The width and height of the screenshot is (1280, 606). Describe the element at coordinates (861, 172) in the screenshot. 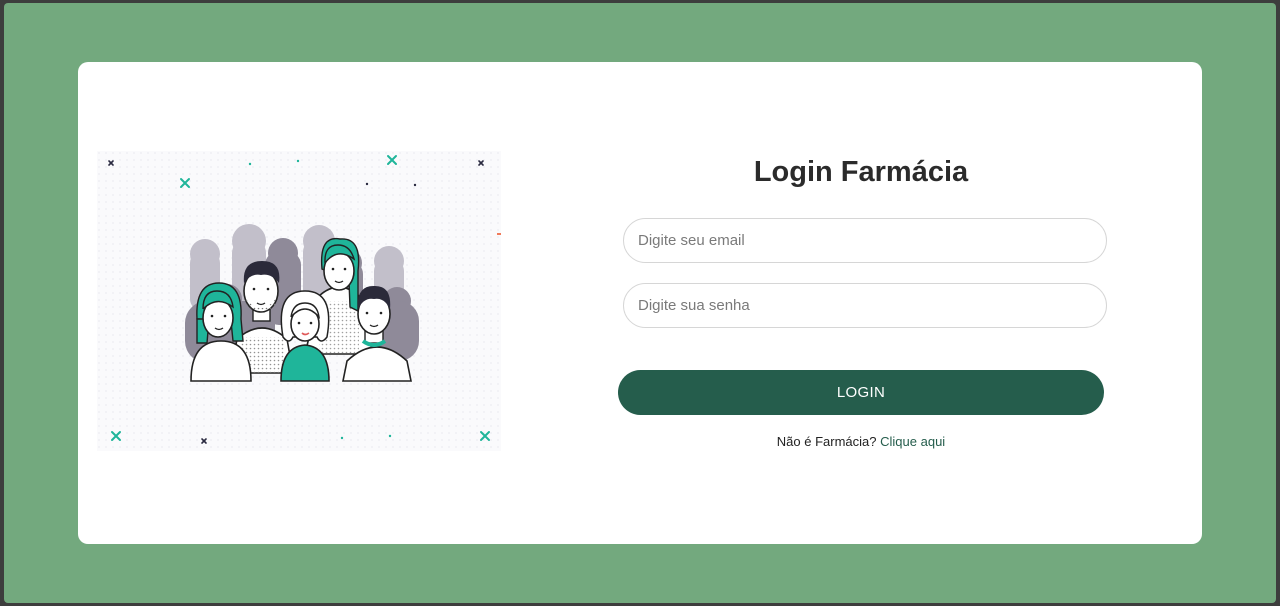

I see `page-title: Login Farmácia` at that location.